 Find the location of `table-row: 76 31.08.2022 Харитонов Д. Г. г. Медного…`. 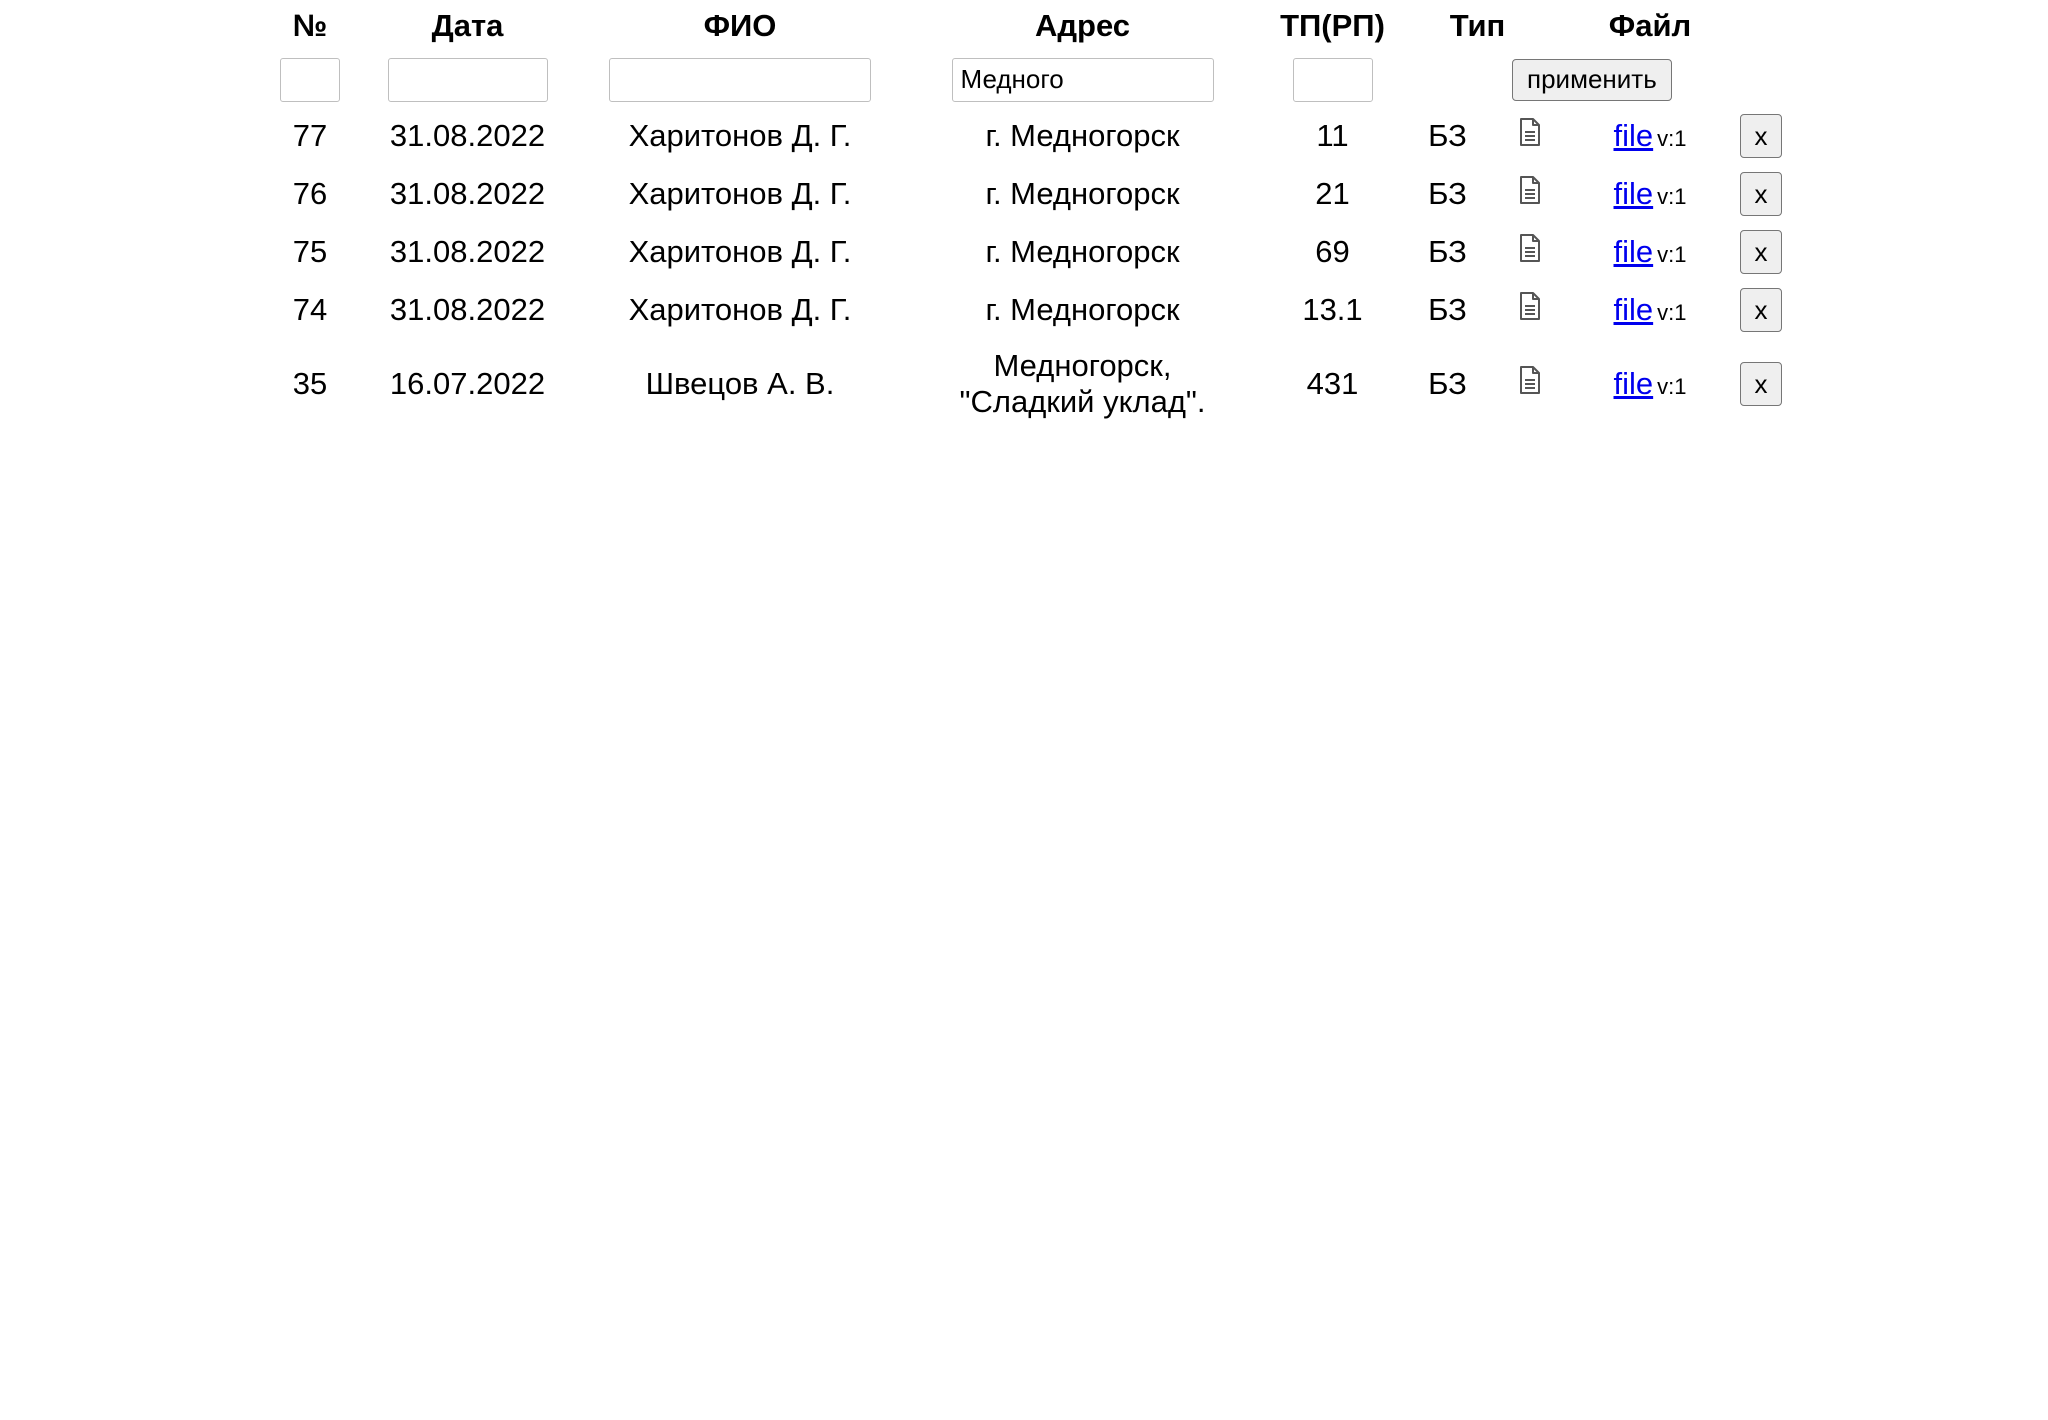

table-row: 76 31.08.2022 Харитонов Д. Г. г. Медного… is located at coordinates (1055, 194).